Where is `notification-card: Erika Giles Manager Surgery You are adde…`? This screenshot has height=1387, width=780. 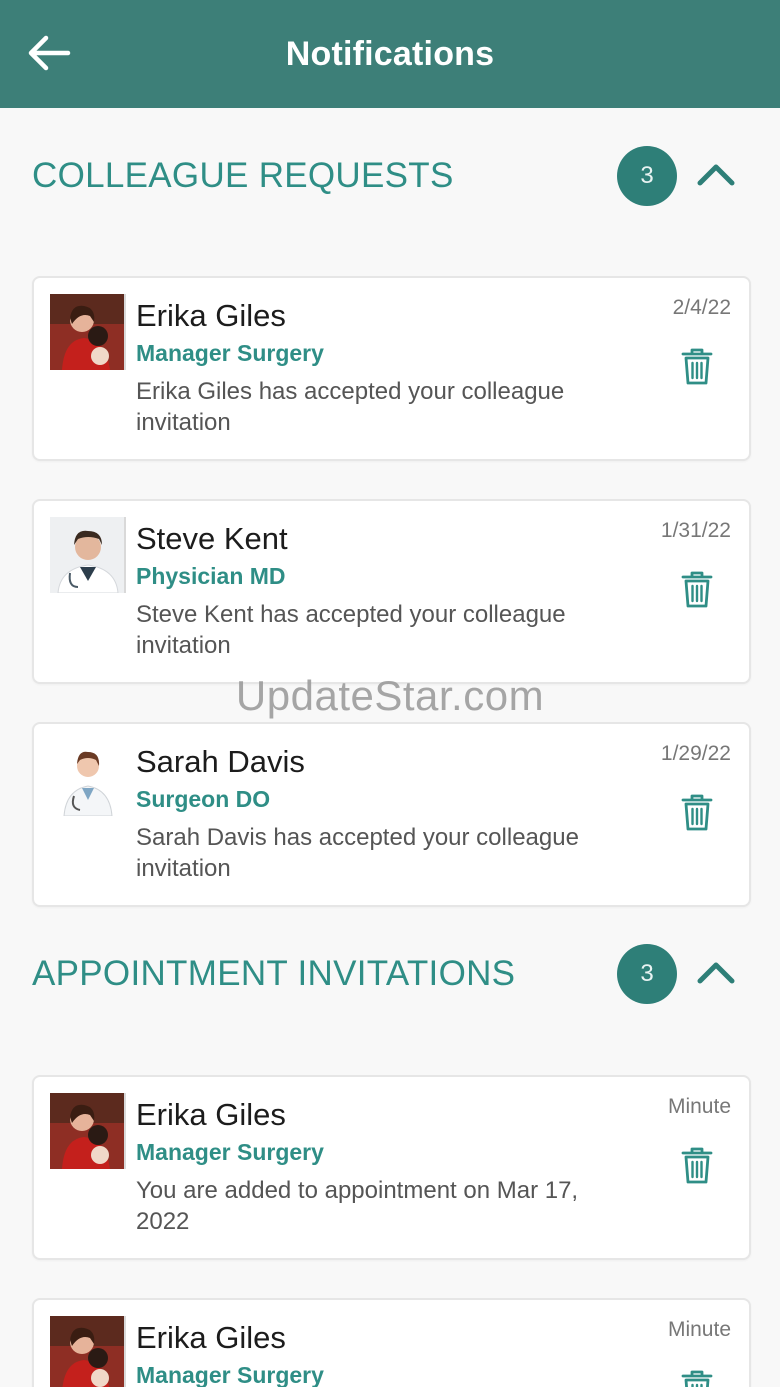 notification-card: Erika Giles Manager Surgery You are adde… is located at coordinates (391, 1167).